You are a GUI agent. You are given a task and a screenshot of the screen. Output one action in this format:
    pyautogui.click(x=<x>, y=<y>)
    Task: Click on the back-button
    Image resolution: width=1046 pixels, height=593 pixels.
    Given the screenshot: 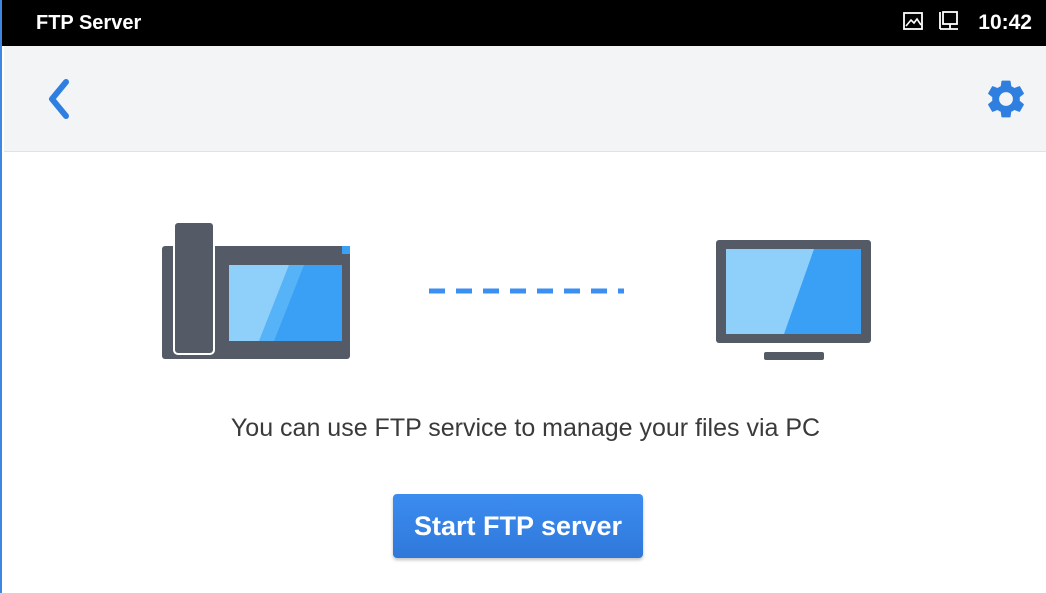 What is the action you would take?
    pyautogui.click(x=60, y=99)
    